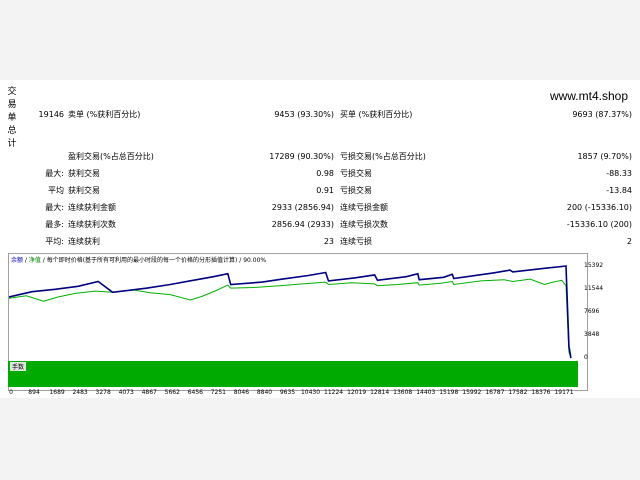 This screenshot has width=640, height=480. What do you see at coordinates (302, 224) in the screenshot?
I see `maximal-cons-profit-value: 2856.94 (2933)` at bounding box center [302, 224].